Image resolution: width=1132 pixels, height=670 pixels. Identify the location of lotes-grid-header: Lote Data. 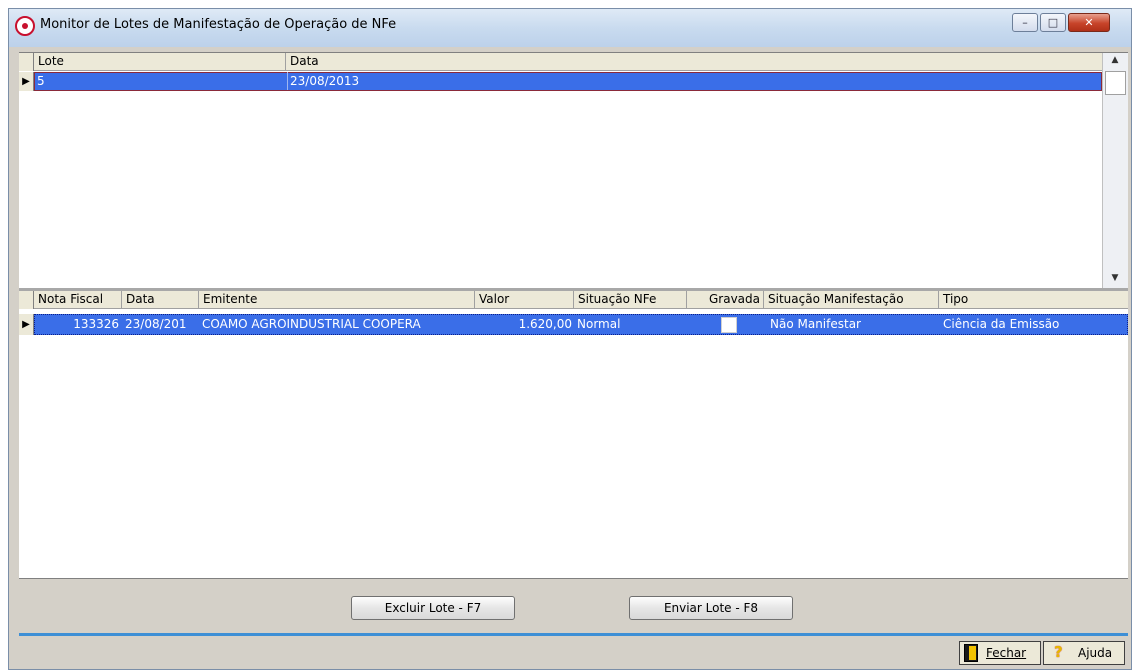
(560, 62).